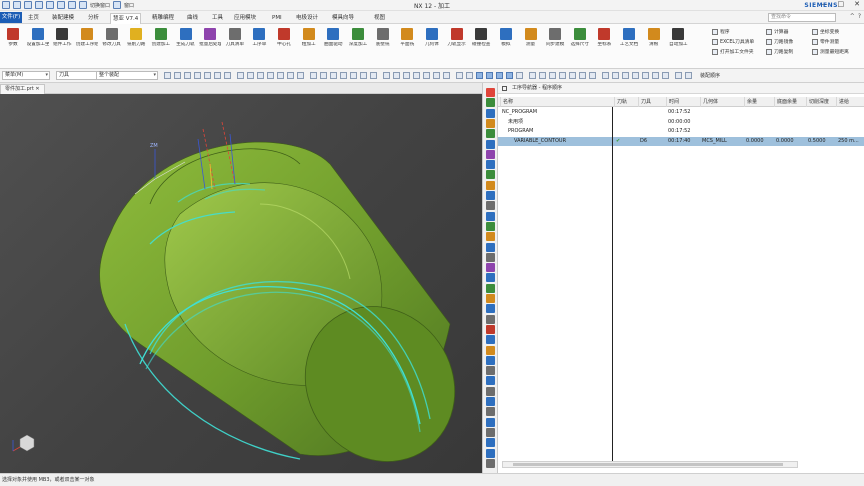 The width and height of the screenshot is (864, 486). Describe the element at coordinates (857, 4) in the screenshot. I see `close-button: ✕` at that location.